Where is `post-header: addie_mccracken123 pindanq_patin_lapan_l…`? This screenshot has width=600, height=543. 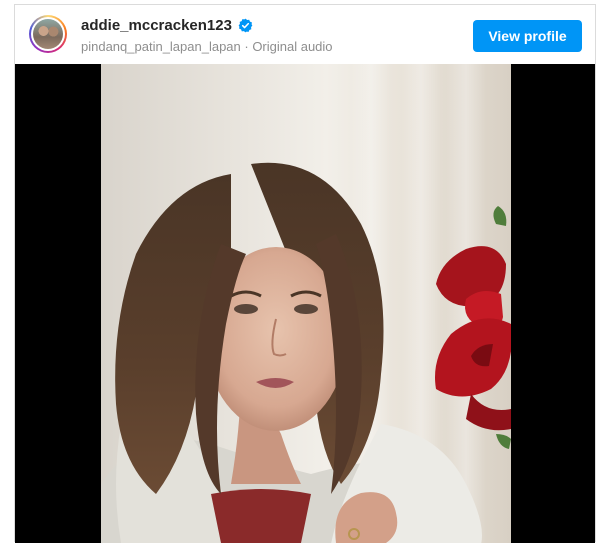
post-header: addie_mccracken123 pindanq_patin_lapan_l… is located at coordinates (305, 34).